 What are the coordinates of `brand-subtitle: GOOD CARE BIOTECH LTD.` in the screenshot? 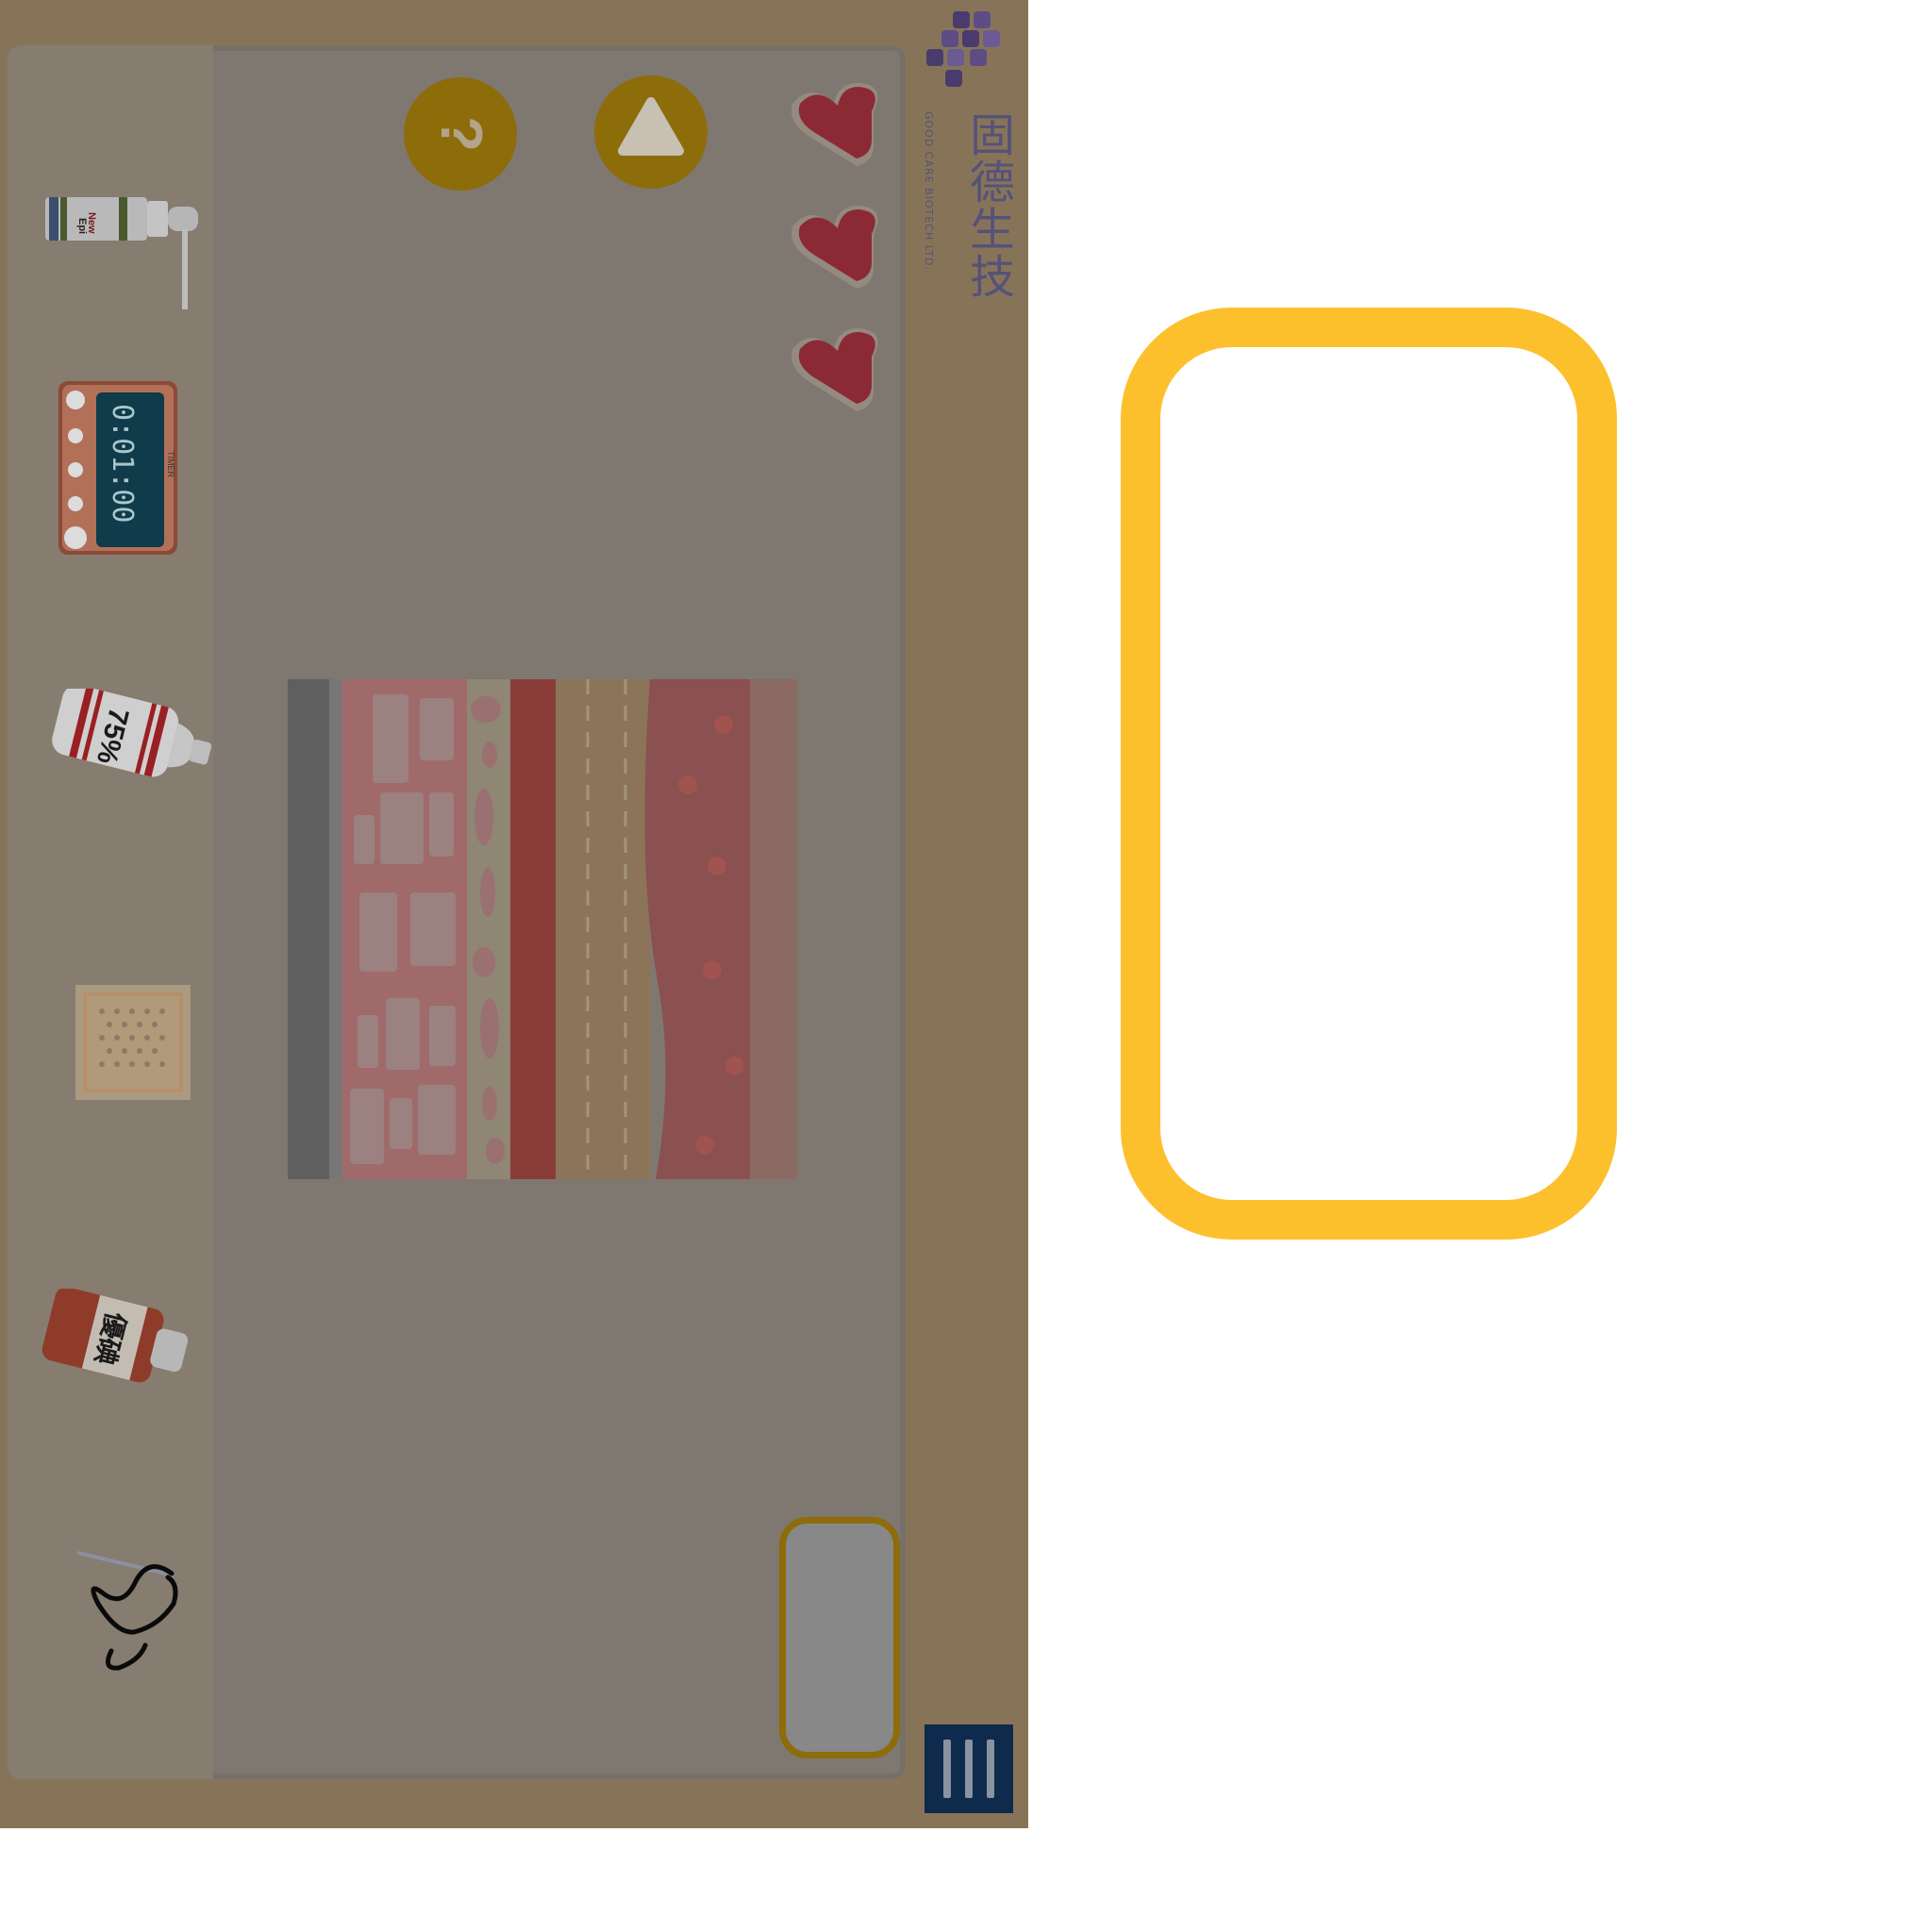 It's located at (929, 191).